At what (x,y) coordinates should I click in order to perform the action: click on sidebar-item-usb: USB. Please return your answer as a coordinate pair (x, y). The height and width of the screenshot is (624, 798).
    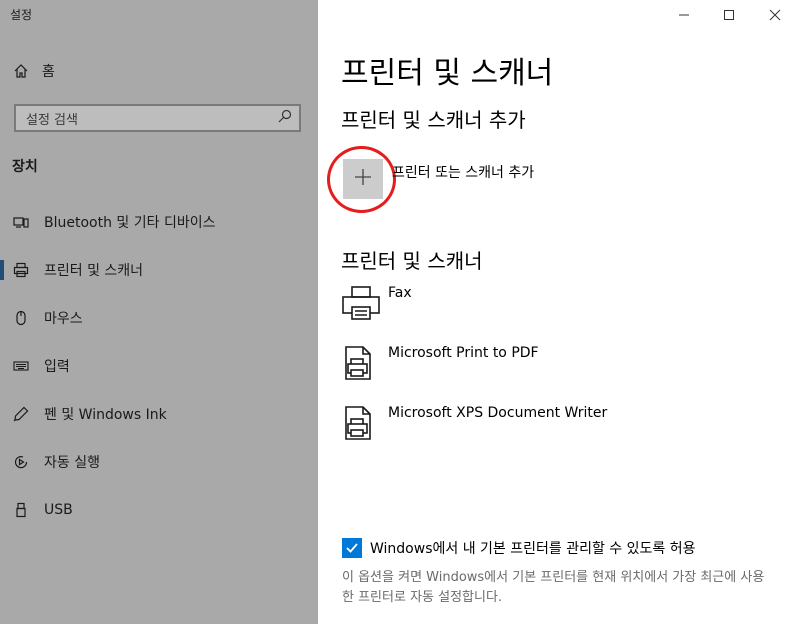
    Looking at the image, I should click on (159, 510).